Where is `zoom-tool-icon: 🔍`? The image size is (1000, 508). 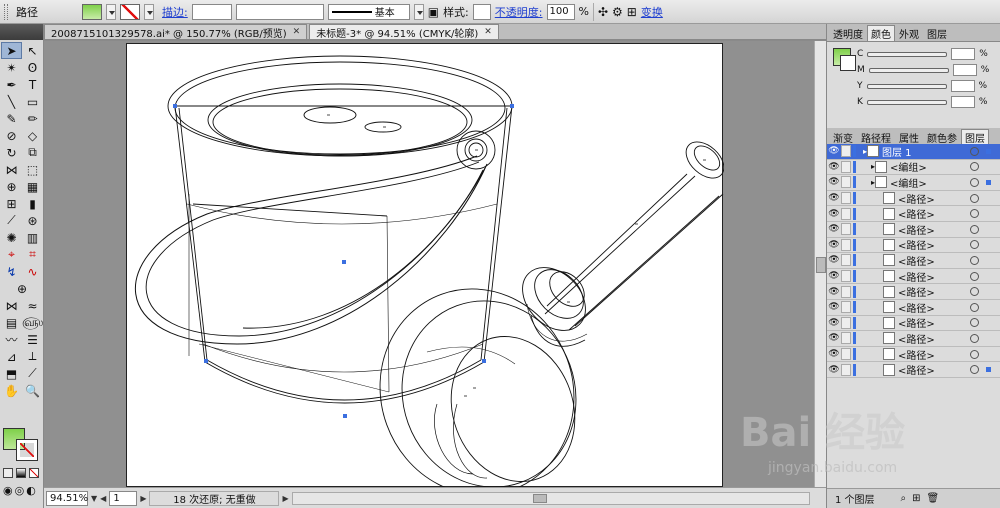
zoom-tool-icon: 🔍 is located at coordinates (32, 390).